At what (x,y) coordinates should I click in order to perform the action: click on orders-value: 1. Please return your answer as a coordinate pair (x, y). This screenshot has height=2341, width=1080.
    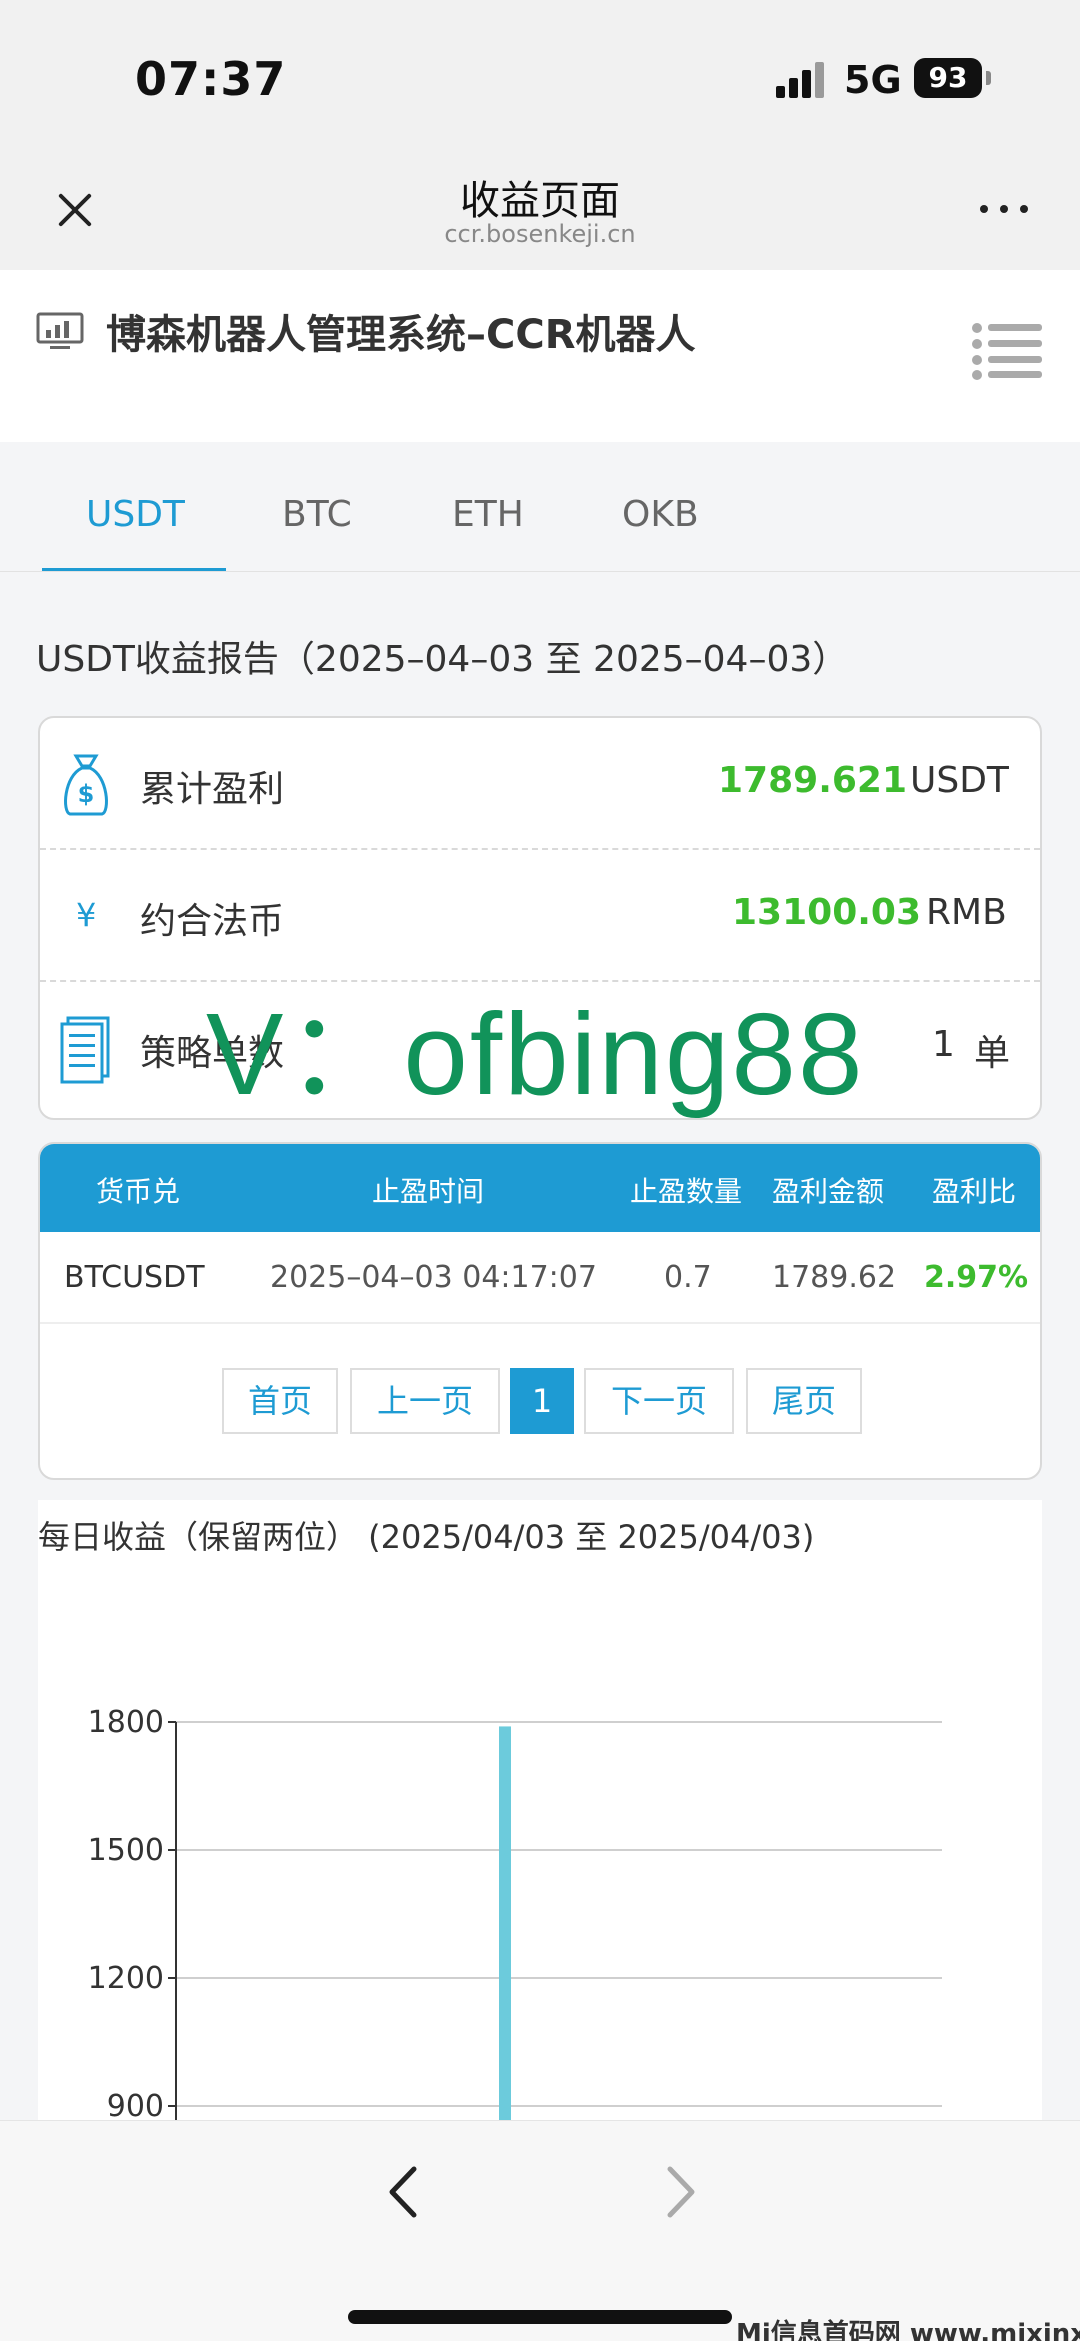
    Looking at the image, I should click on (943, 1044).